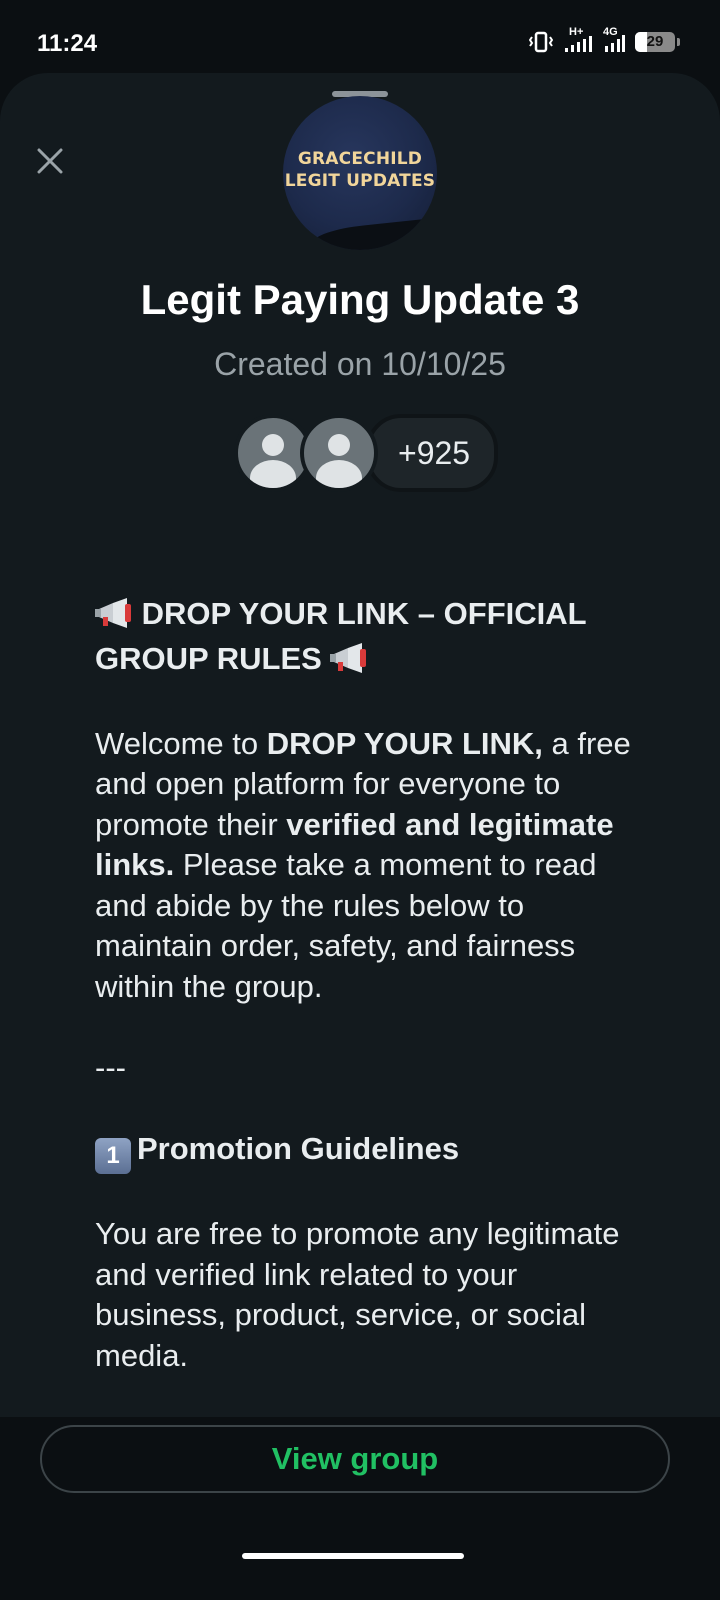 The width and height of the screenshot is (720, 1600). I want to click on vibrate-icon, so click(541, 42).